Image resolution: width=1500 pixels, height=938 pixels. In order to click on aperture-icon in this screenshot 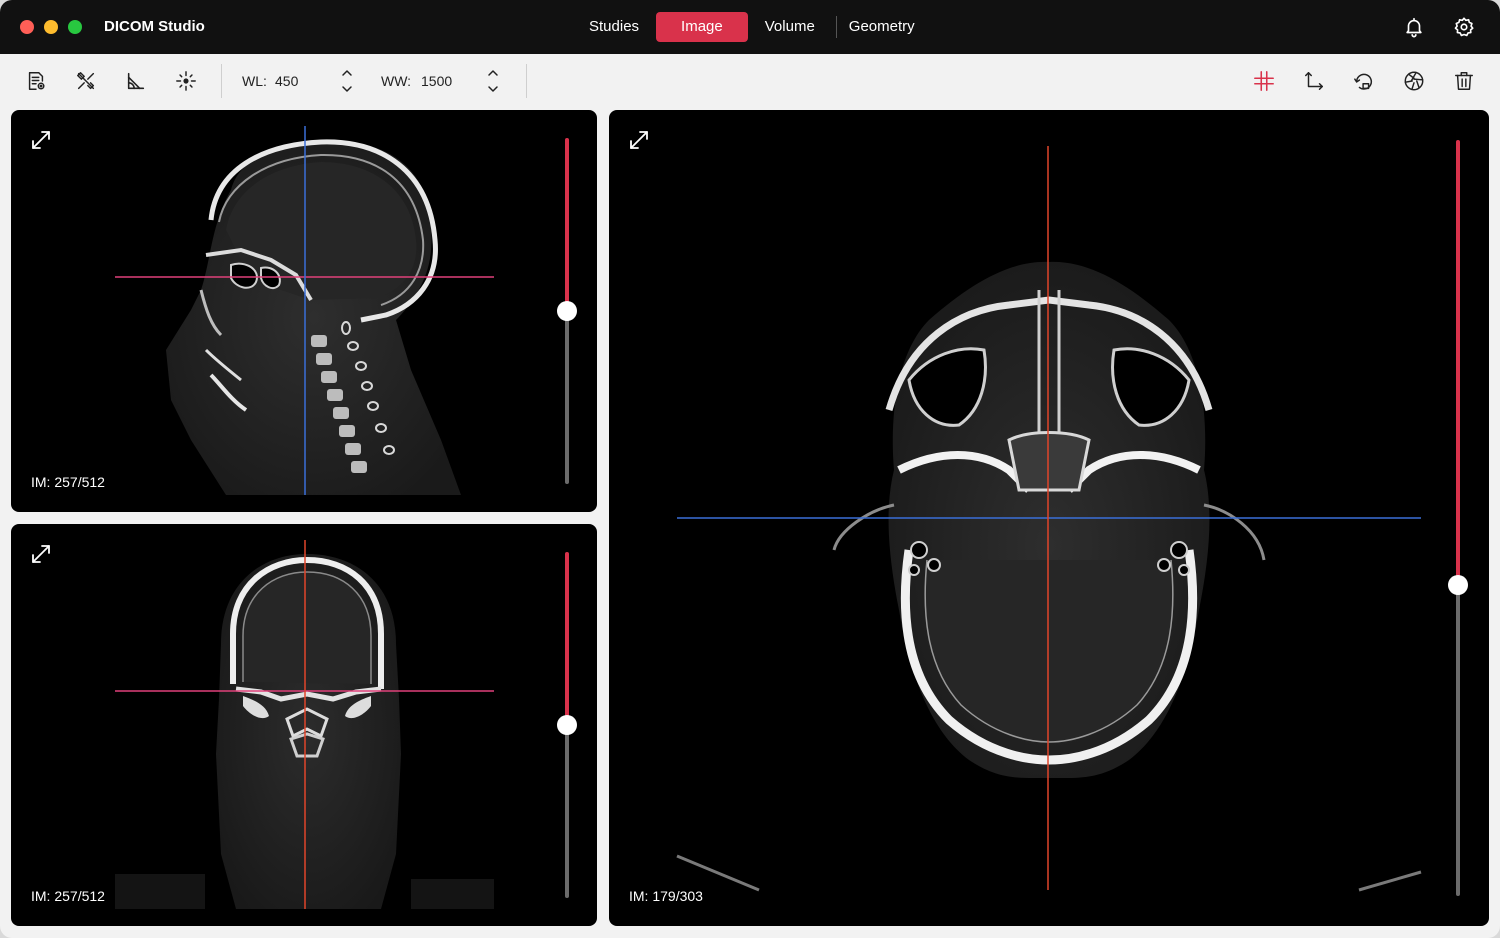, I will do `click(1414, 81)`.